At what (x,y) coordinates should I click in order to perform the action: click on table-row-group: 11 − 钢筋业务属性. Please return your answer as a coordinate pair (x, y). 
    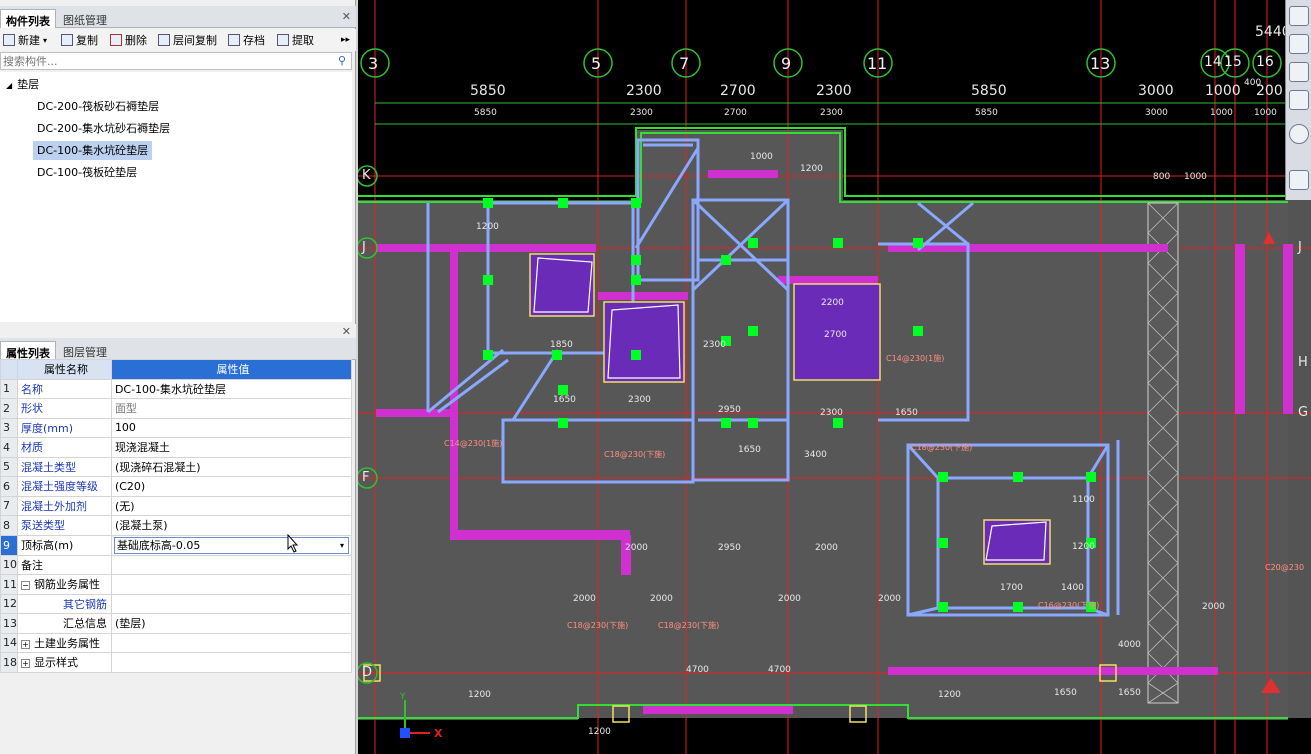
    Looking at the image, I should click on (176, 584).